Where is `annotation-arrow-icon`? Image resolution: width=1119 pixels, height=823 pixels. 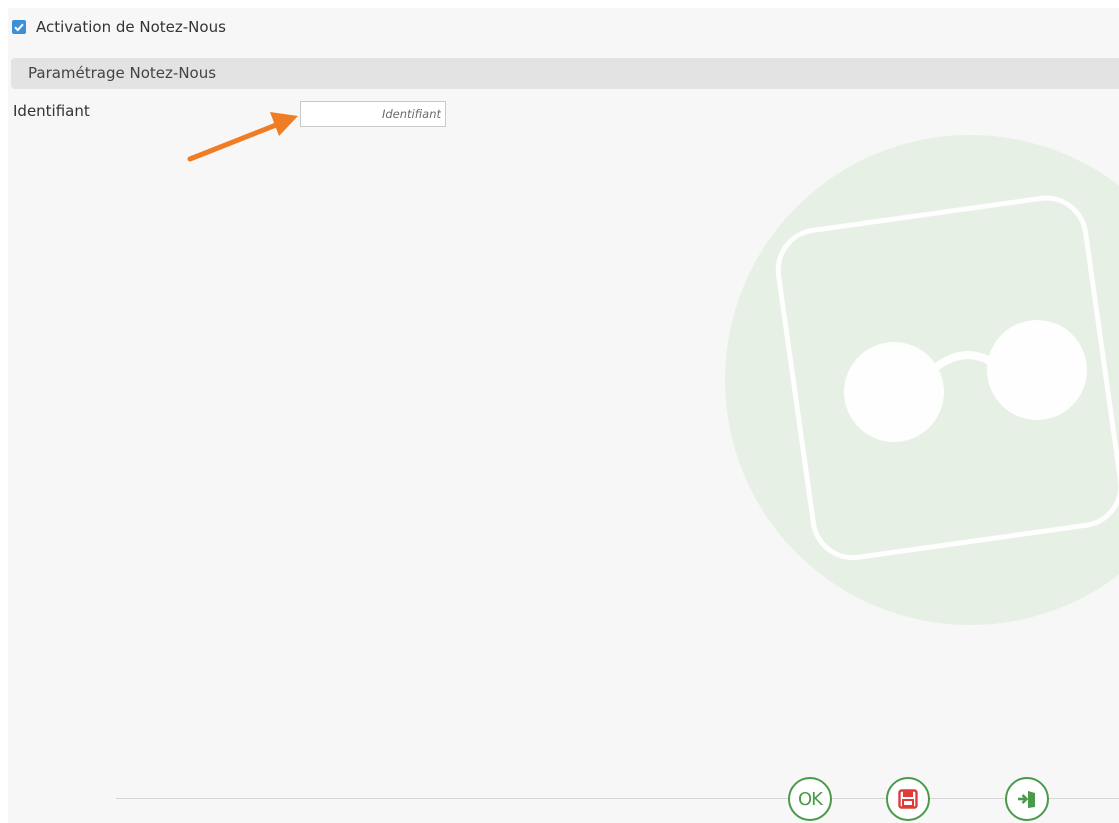 annotation-arrow-icon is located at coordinates (242, 137).